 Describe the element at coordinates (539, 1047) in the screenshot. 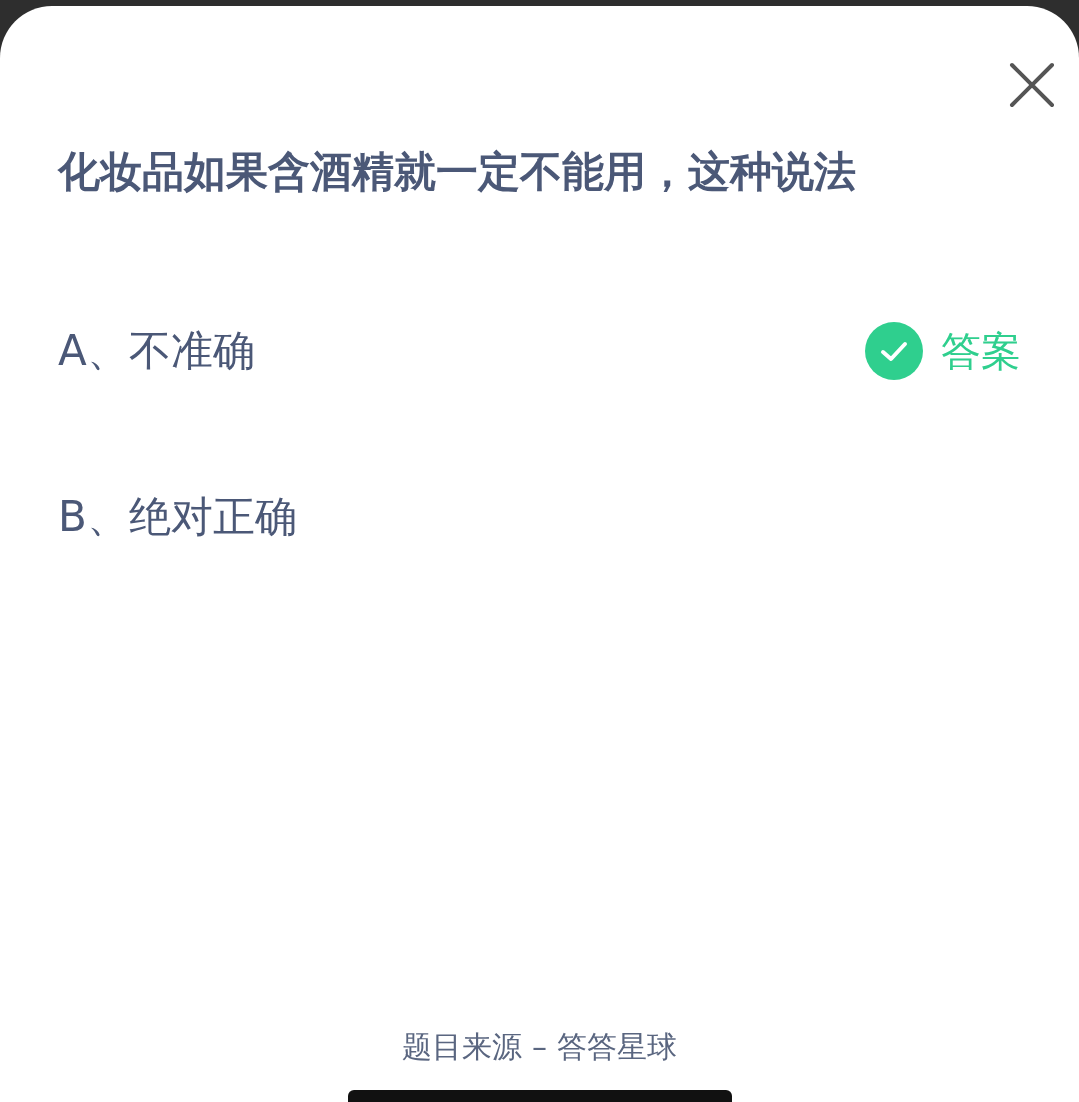

I see `source-text: 题目来源 – 答答星球` at that location.